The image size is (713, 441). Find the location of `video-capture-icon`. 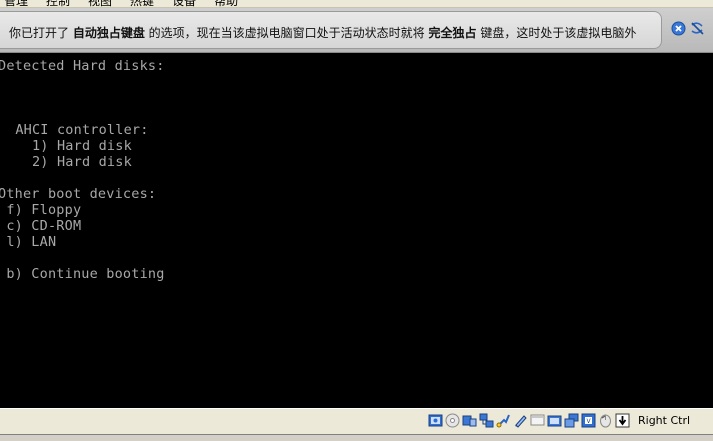

video-capture-icon is located at coordinates (554, 420).